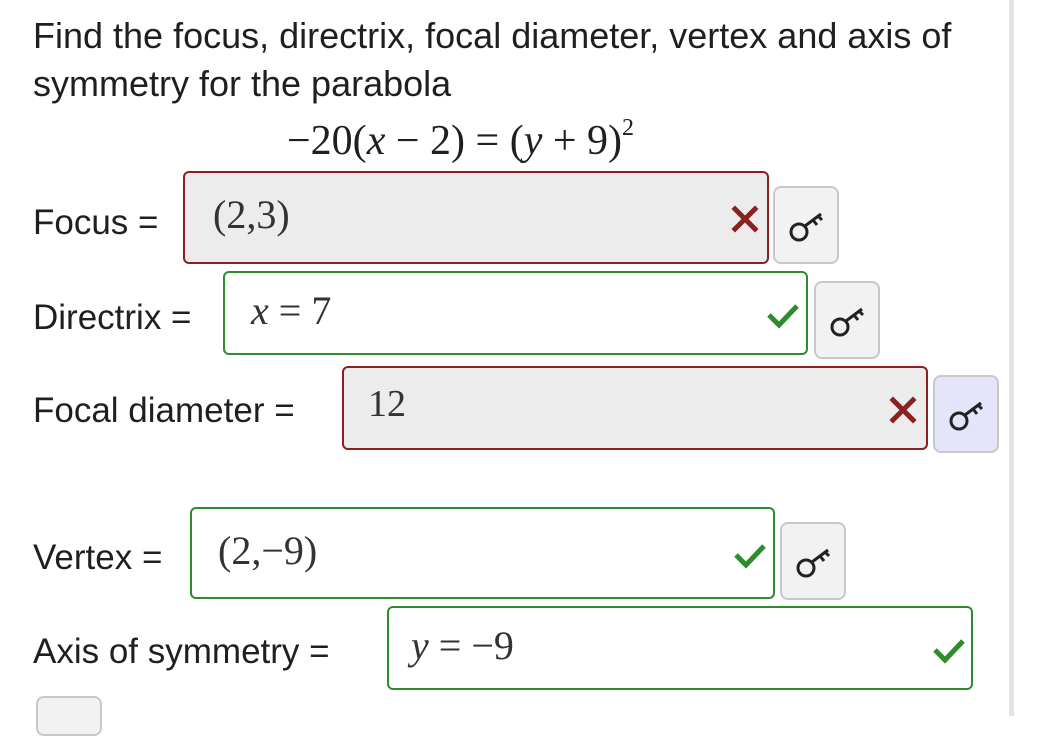 Image resolution: width=1038 pixels, height=736 pixels. What do you see at coordinates (533, 141) in the screenshot?
I see `equation-rhs-var: y` at bounding box center [533, 141].